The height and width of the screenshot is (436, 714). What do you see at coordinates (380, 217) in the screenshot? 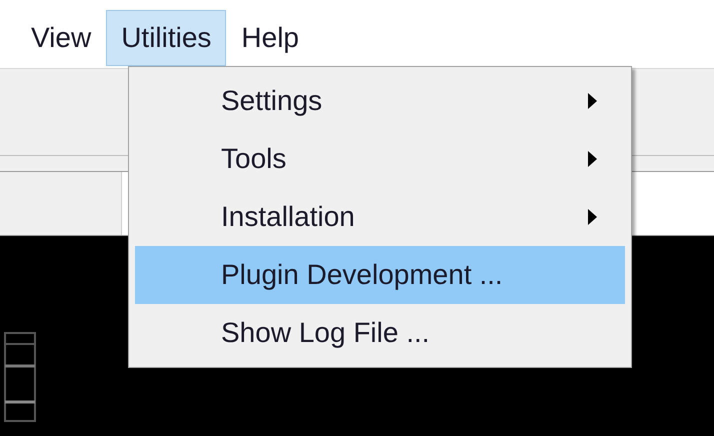
I see `menu-item: Installation` at bounding box center [380, 217].